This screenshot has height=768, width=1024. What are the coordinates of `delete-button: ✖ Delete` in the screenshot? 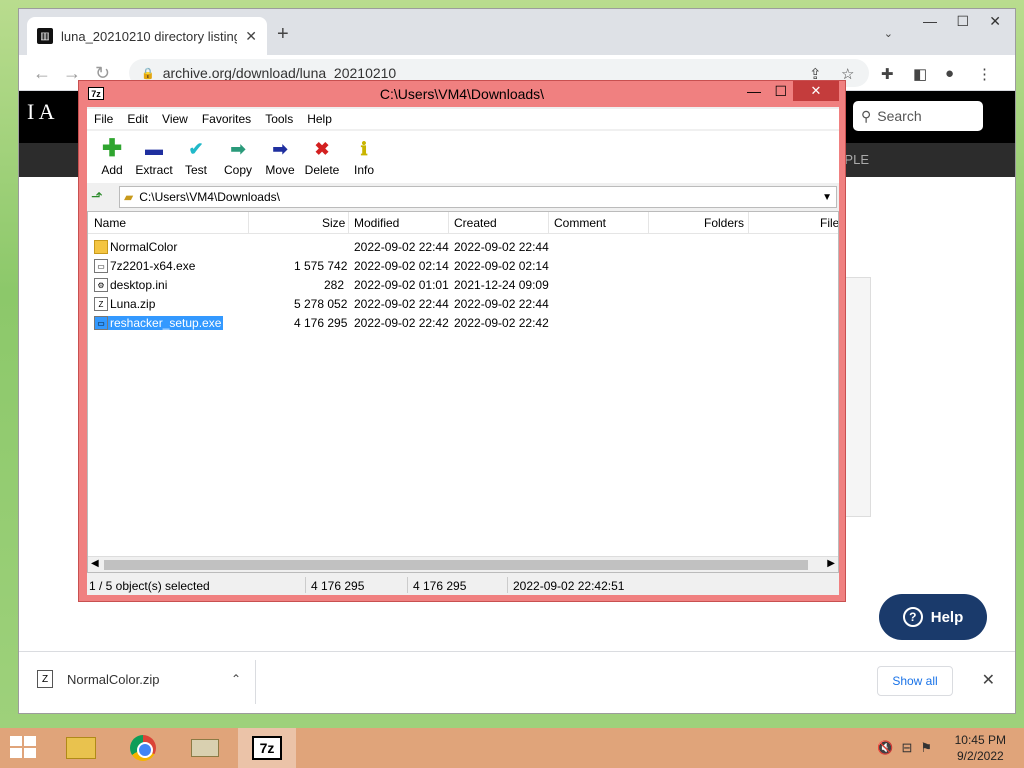 It's located at (322, 157).